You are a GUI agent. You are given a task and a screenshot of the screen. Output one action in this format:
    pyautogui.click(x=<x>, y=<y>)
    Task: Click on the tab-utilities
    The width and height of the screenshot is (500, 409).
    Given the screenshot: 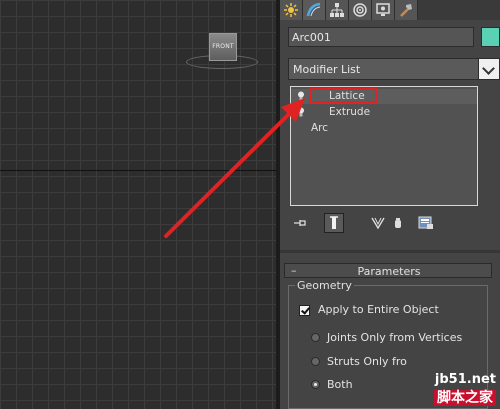 What is the action you would take?
    pyautogui.click(x=406, y=10)
    